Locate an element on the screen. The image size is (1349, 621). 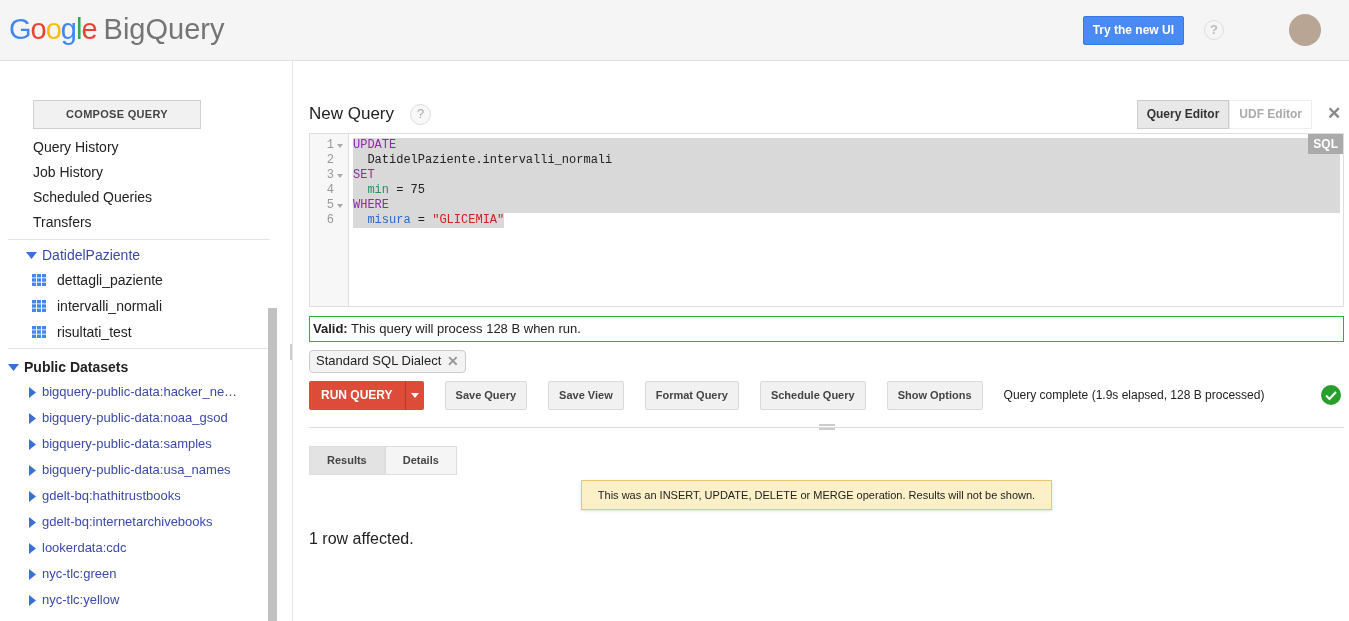
line-number: 3 is located at coordinates (330, 175).